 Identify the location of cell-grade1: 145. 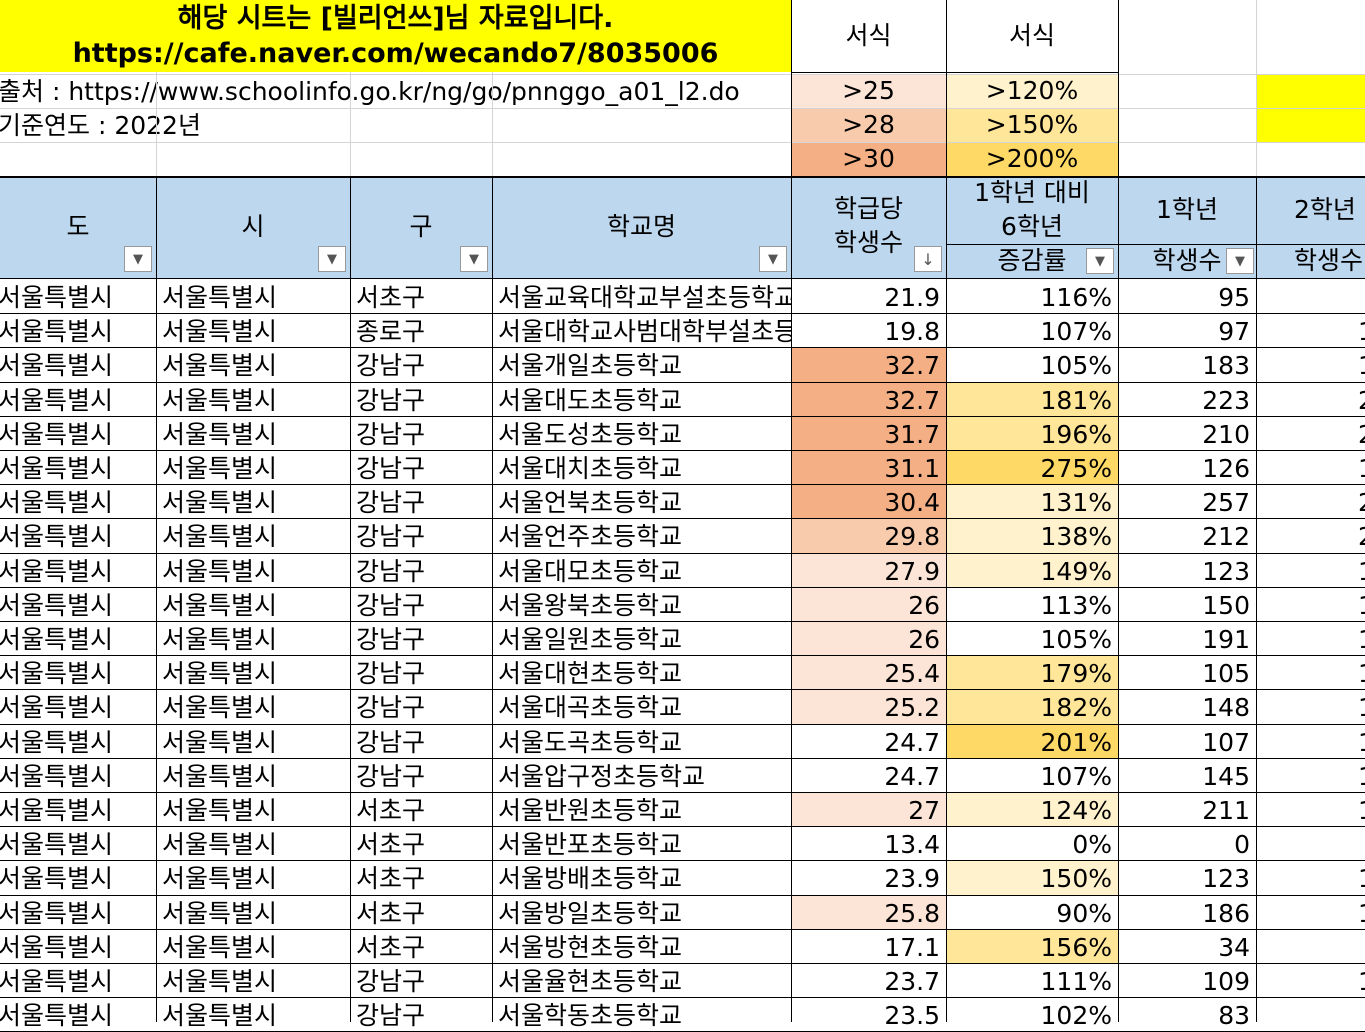
(1187, 776).